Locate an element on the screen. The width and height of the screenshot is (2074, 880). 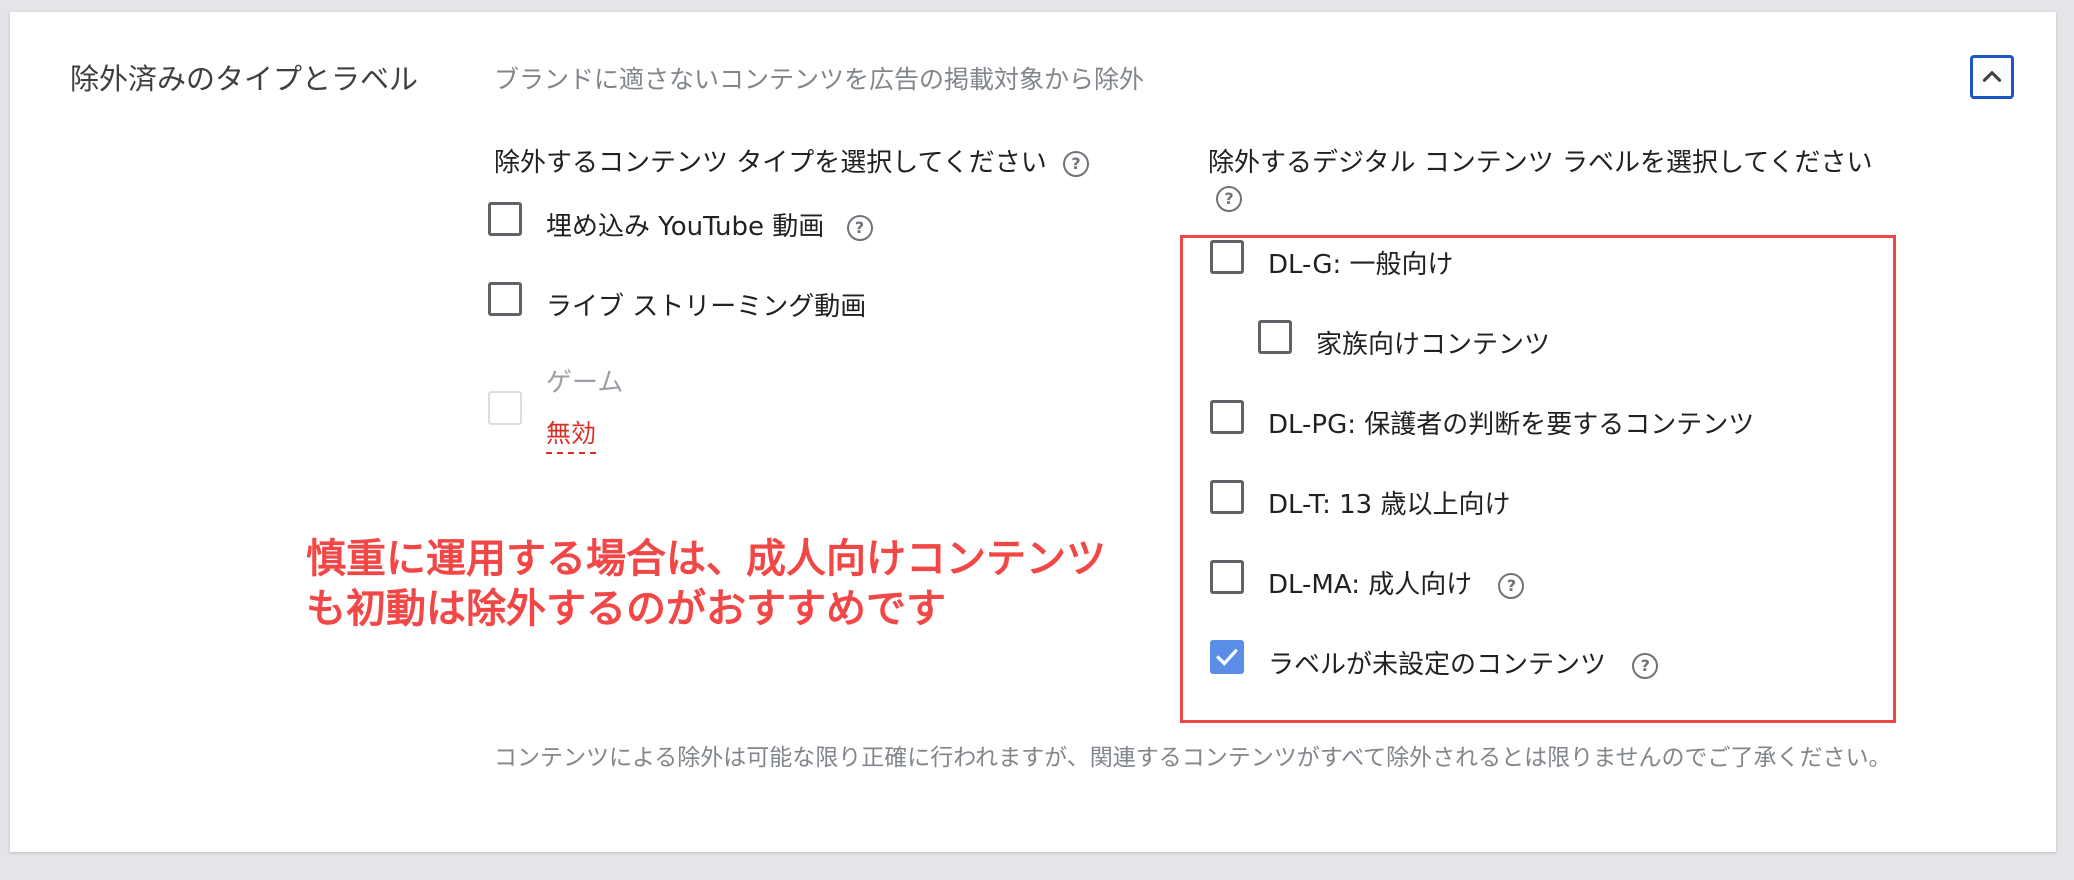
section-title: 除外済みのタイプとラベル is located at coordinates (244, 79).